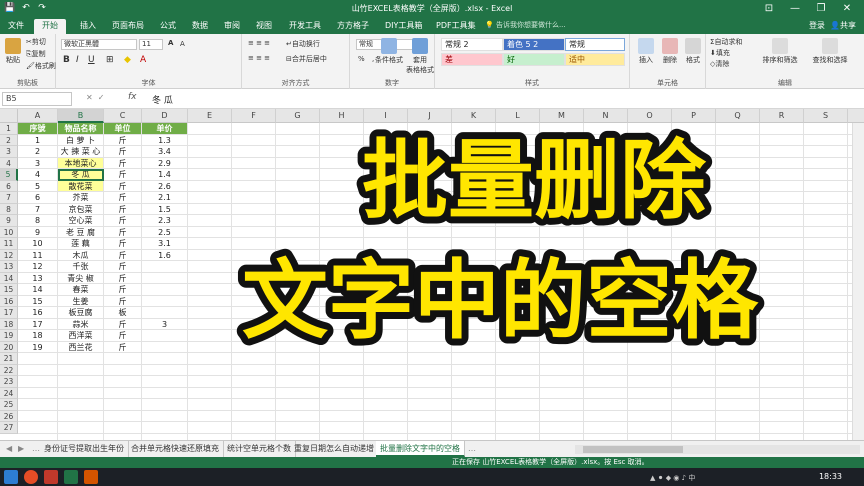 This screenshot has height=486, width=864. What do you see at coordinates (165, 209) in the screenshot?
I see `table-cell: 1.5` at bounding box center [165, 209].